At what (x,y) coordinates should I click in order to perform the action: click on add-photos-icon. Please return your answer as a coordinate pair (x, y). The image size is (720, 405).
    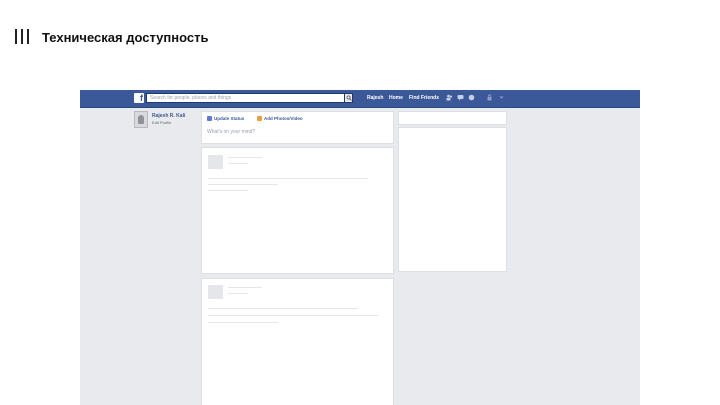
    Looking at the image, I should click on (259, 118).